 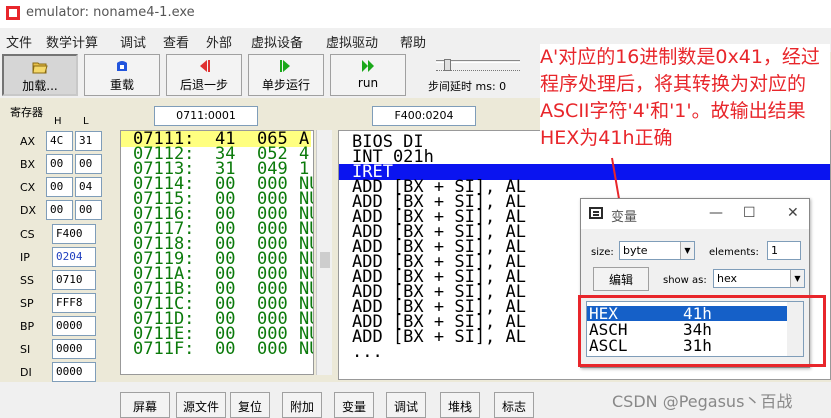 What do you see at coordinates (25, 349) in the screenshot?
I see `register-name: SI` at bounding box center [25, 349].